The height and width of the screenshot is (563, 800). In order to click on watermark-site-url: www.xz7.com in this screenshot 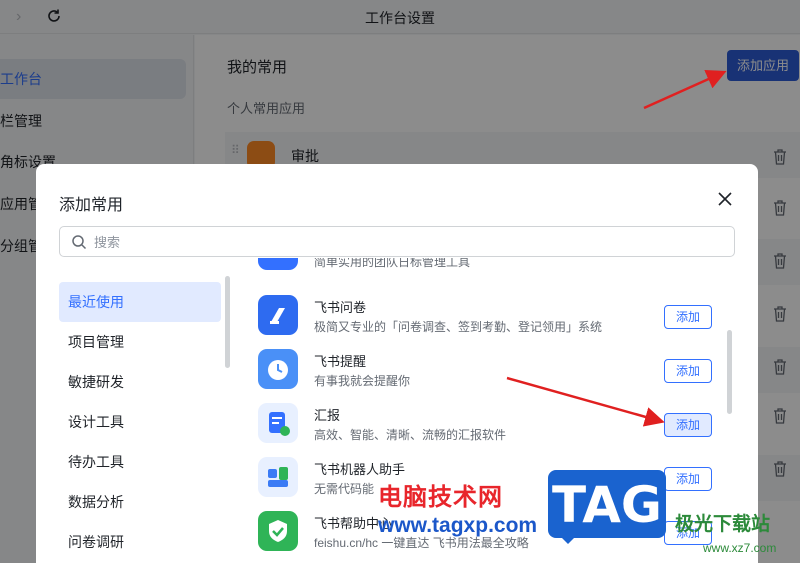, I will do `click(740, 548)`.